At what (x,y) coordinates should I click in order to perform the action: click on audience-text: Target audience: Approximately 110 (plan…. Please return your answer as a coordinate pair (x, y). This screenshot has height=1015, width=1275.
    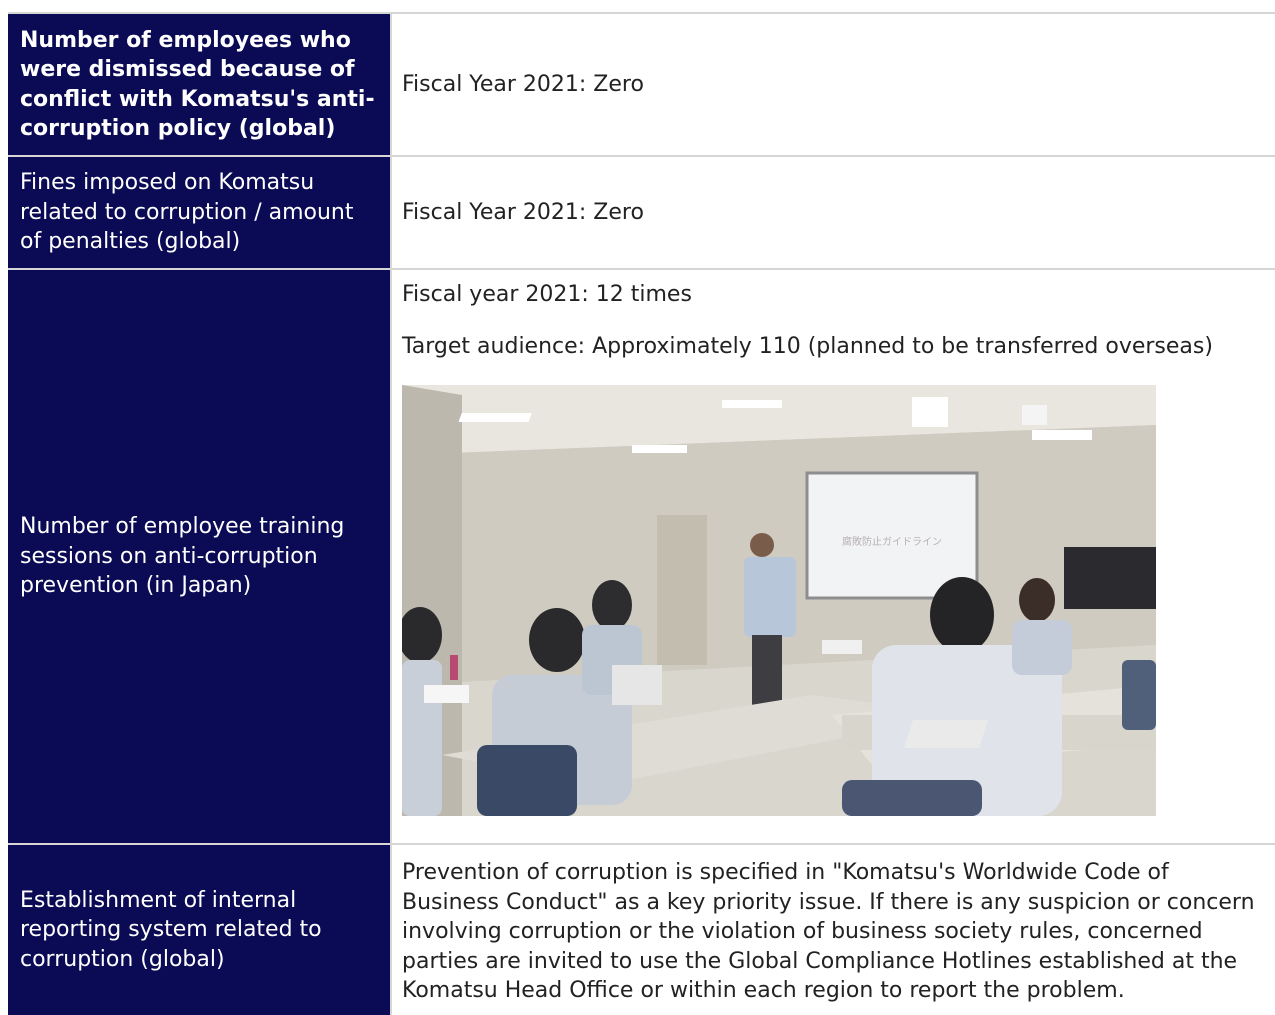
    Looking at the image, I should click on (807, 346).